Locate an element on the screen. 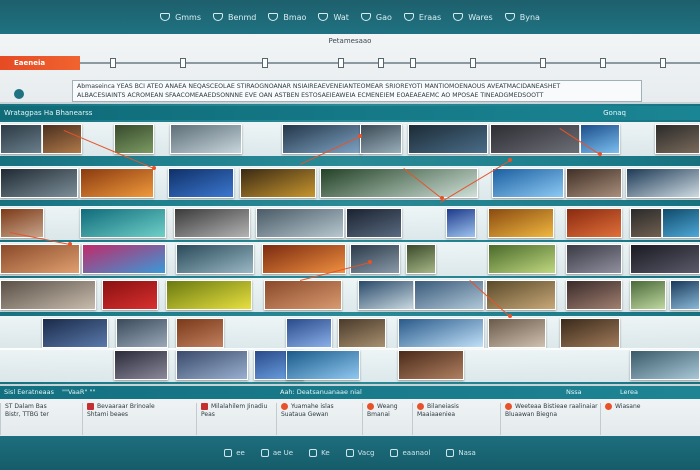 This screenshot has height=470, width=700. bottom-nav-item: ae Ue is located at coordinates (276, 453).